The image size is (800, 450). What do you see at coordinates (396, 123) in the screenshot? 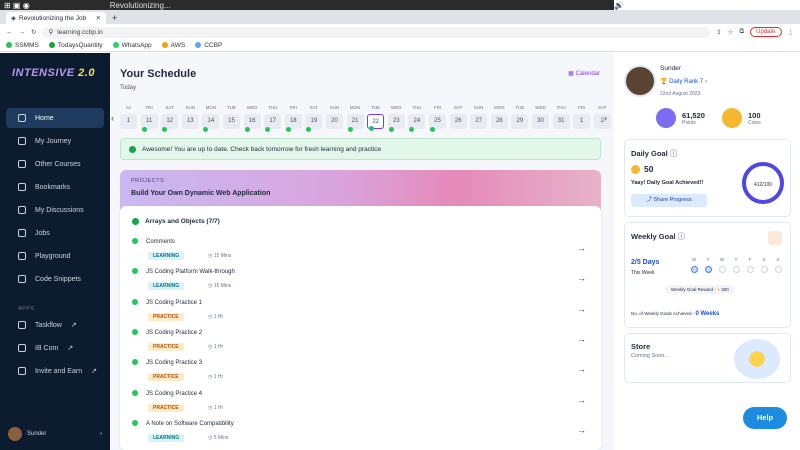
I see `day-number: 23` at bounding box center [396, 123].